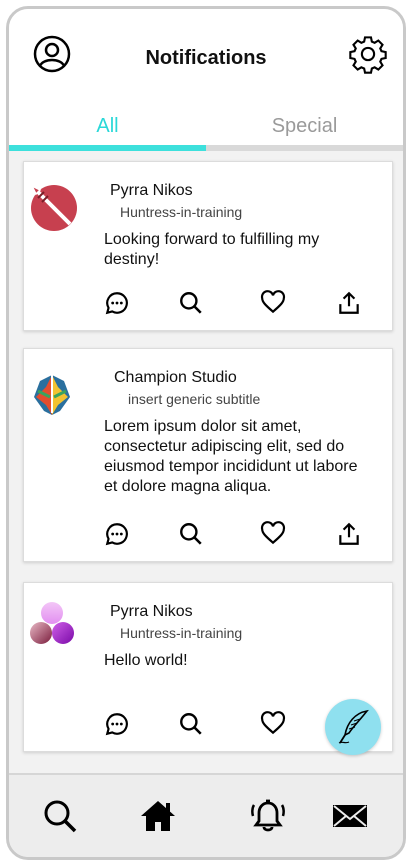 The width and height of the screenshot is (414, 868). I want to click on post-author: Champion Studio, so click(175, 377).